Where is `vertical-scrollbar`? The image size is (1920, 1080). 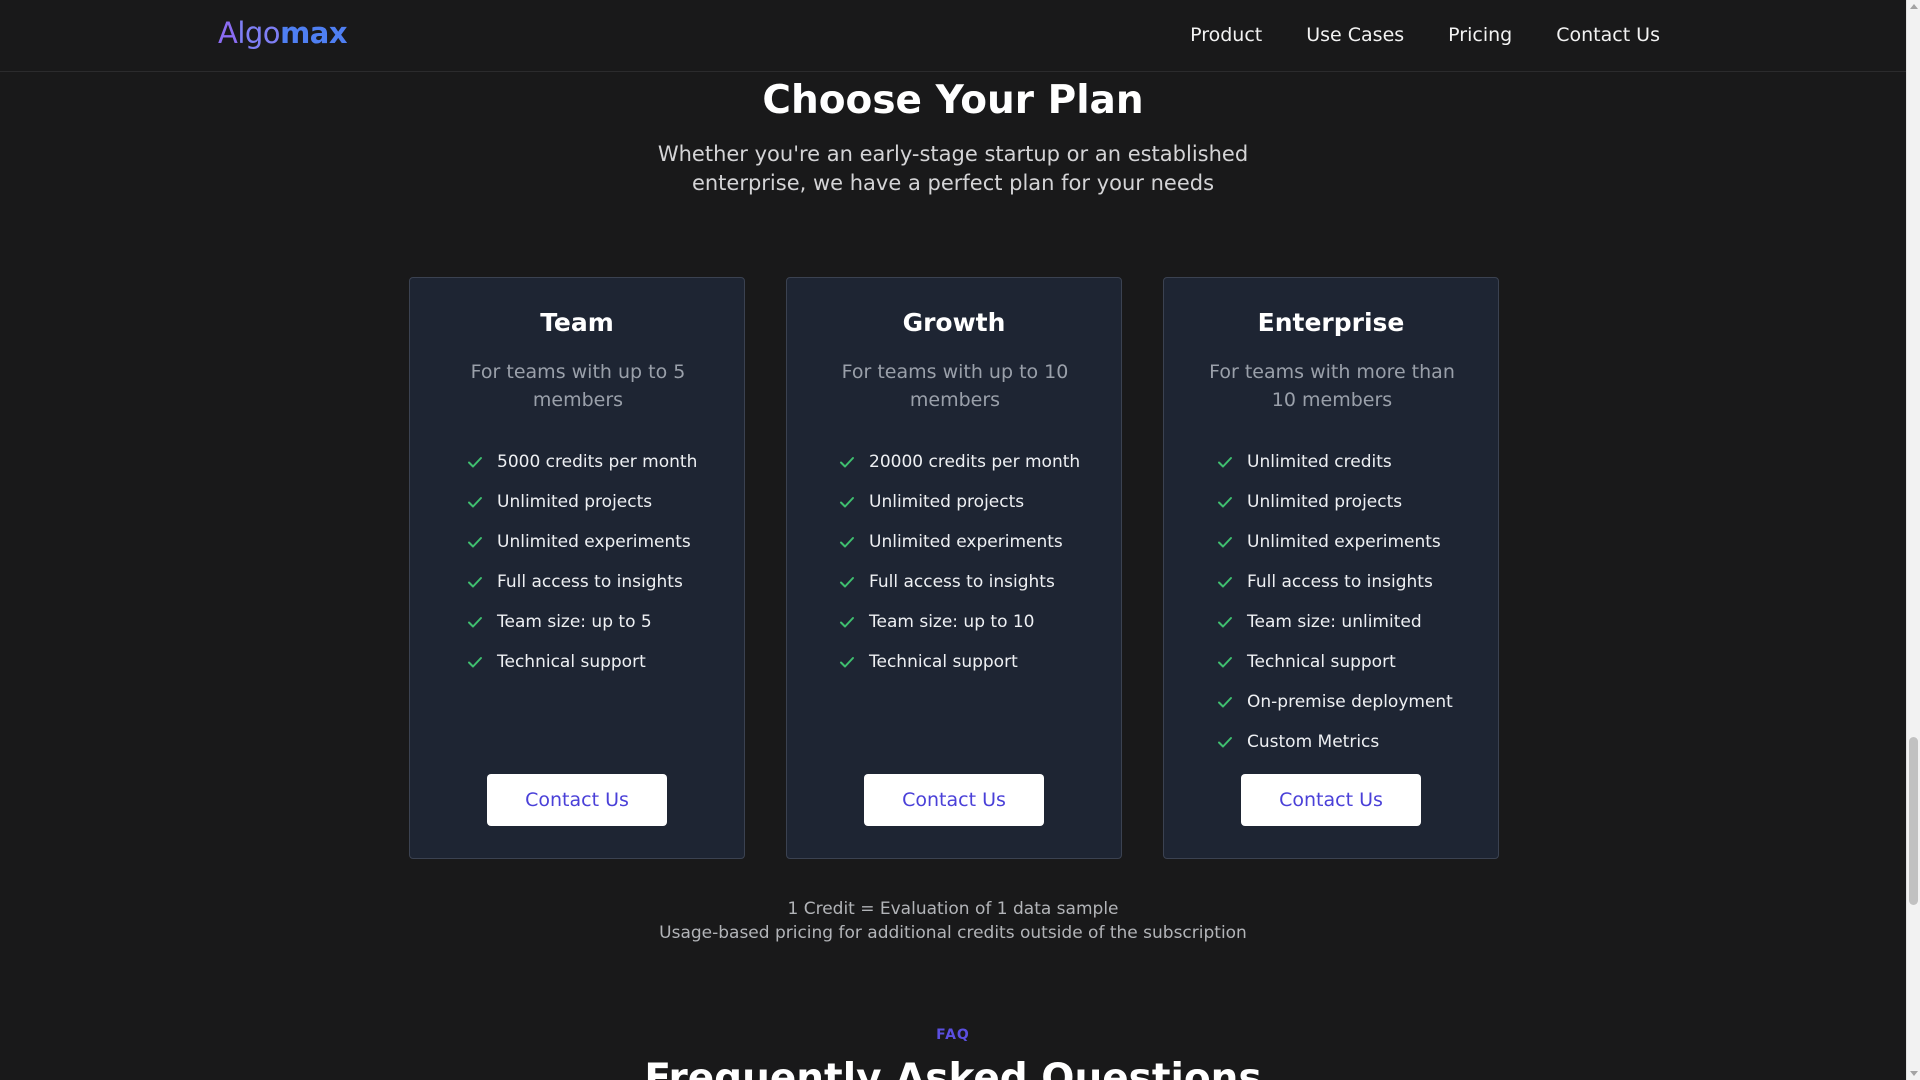
vertical-scrollbar is located at coordinates (1913, 540).